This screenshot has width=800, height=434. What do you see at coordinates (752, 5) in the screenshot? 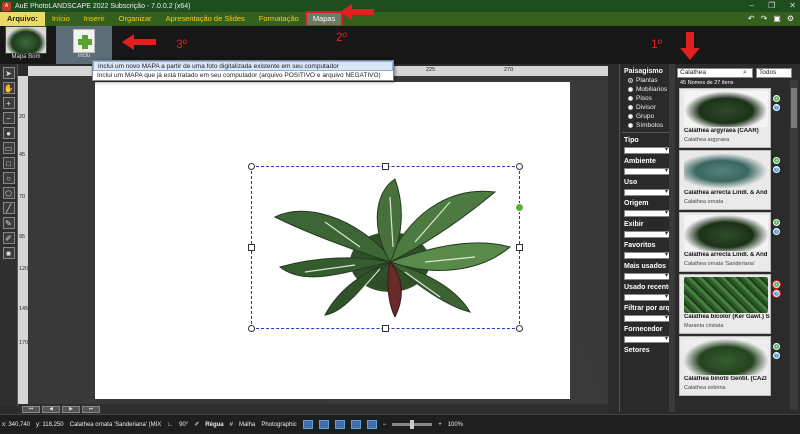
I see `minimize-icon: –` at bounding box center [752, 5].